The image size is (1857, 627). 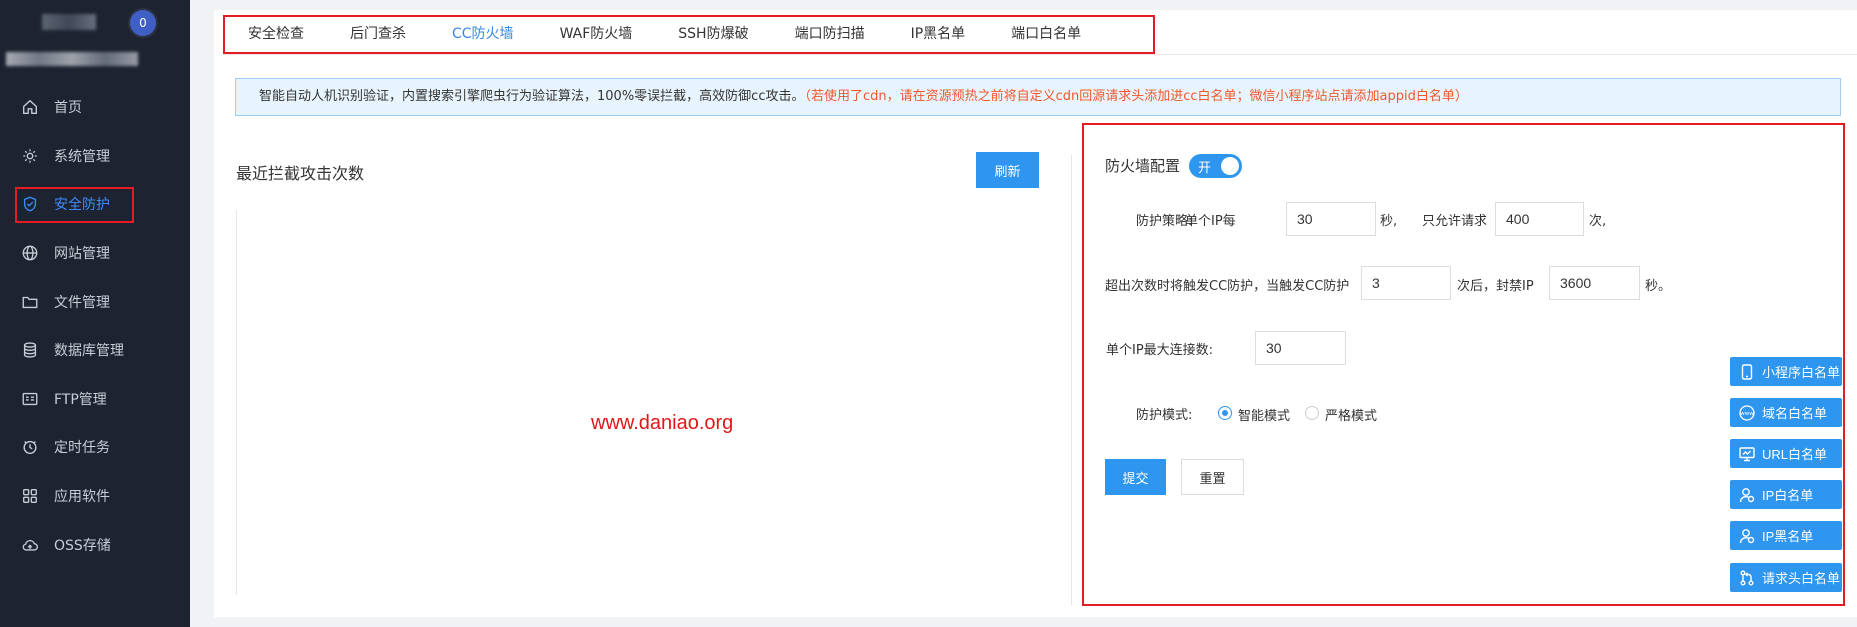 I want to click on button-label: IP黑名单, so click(x=1788, y=536).